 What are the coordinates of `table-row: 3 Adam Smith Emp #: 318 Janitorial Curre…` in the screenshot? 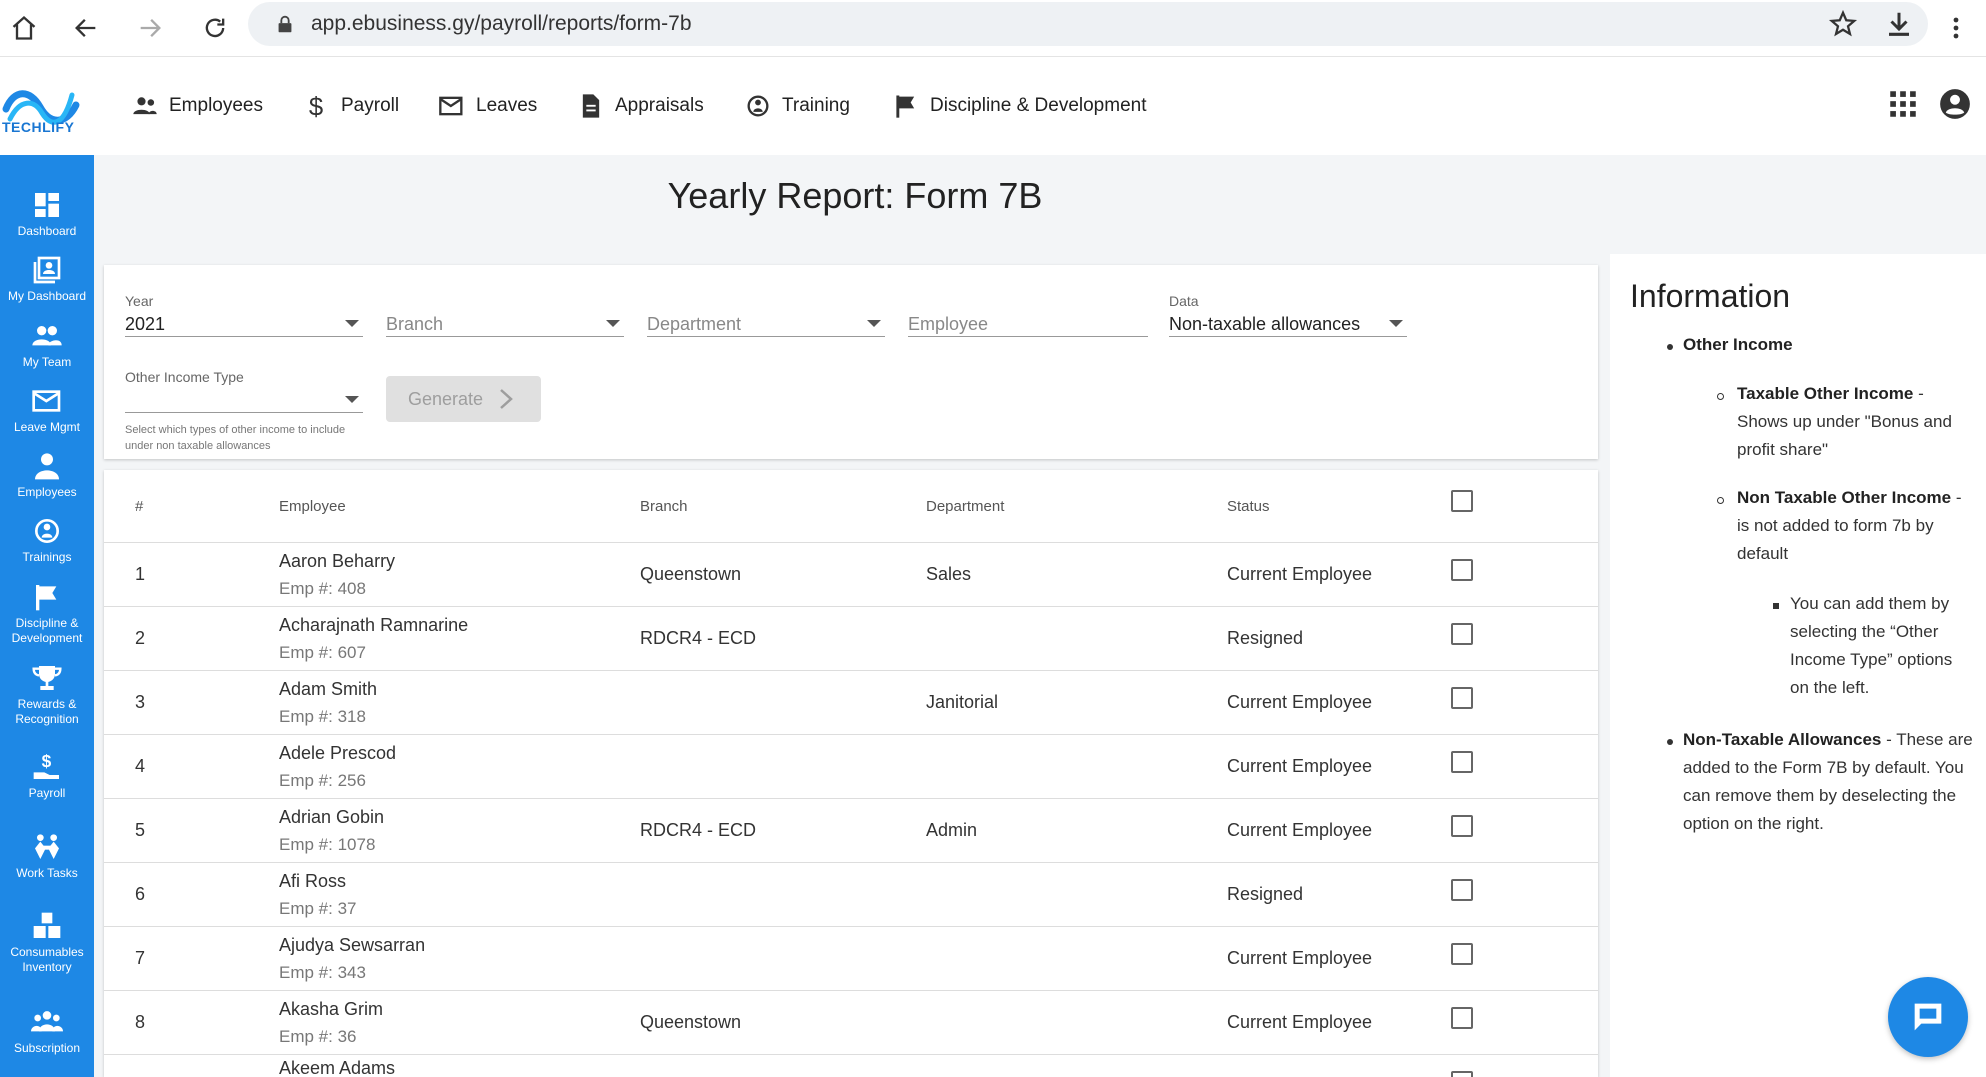 It's located at (851, 703).